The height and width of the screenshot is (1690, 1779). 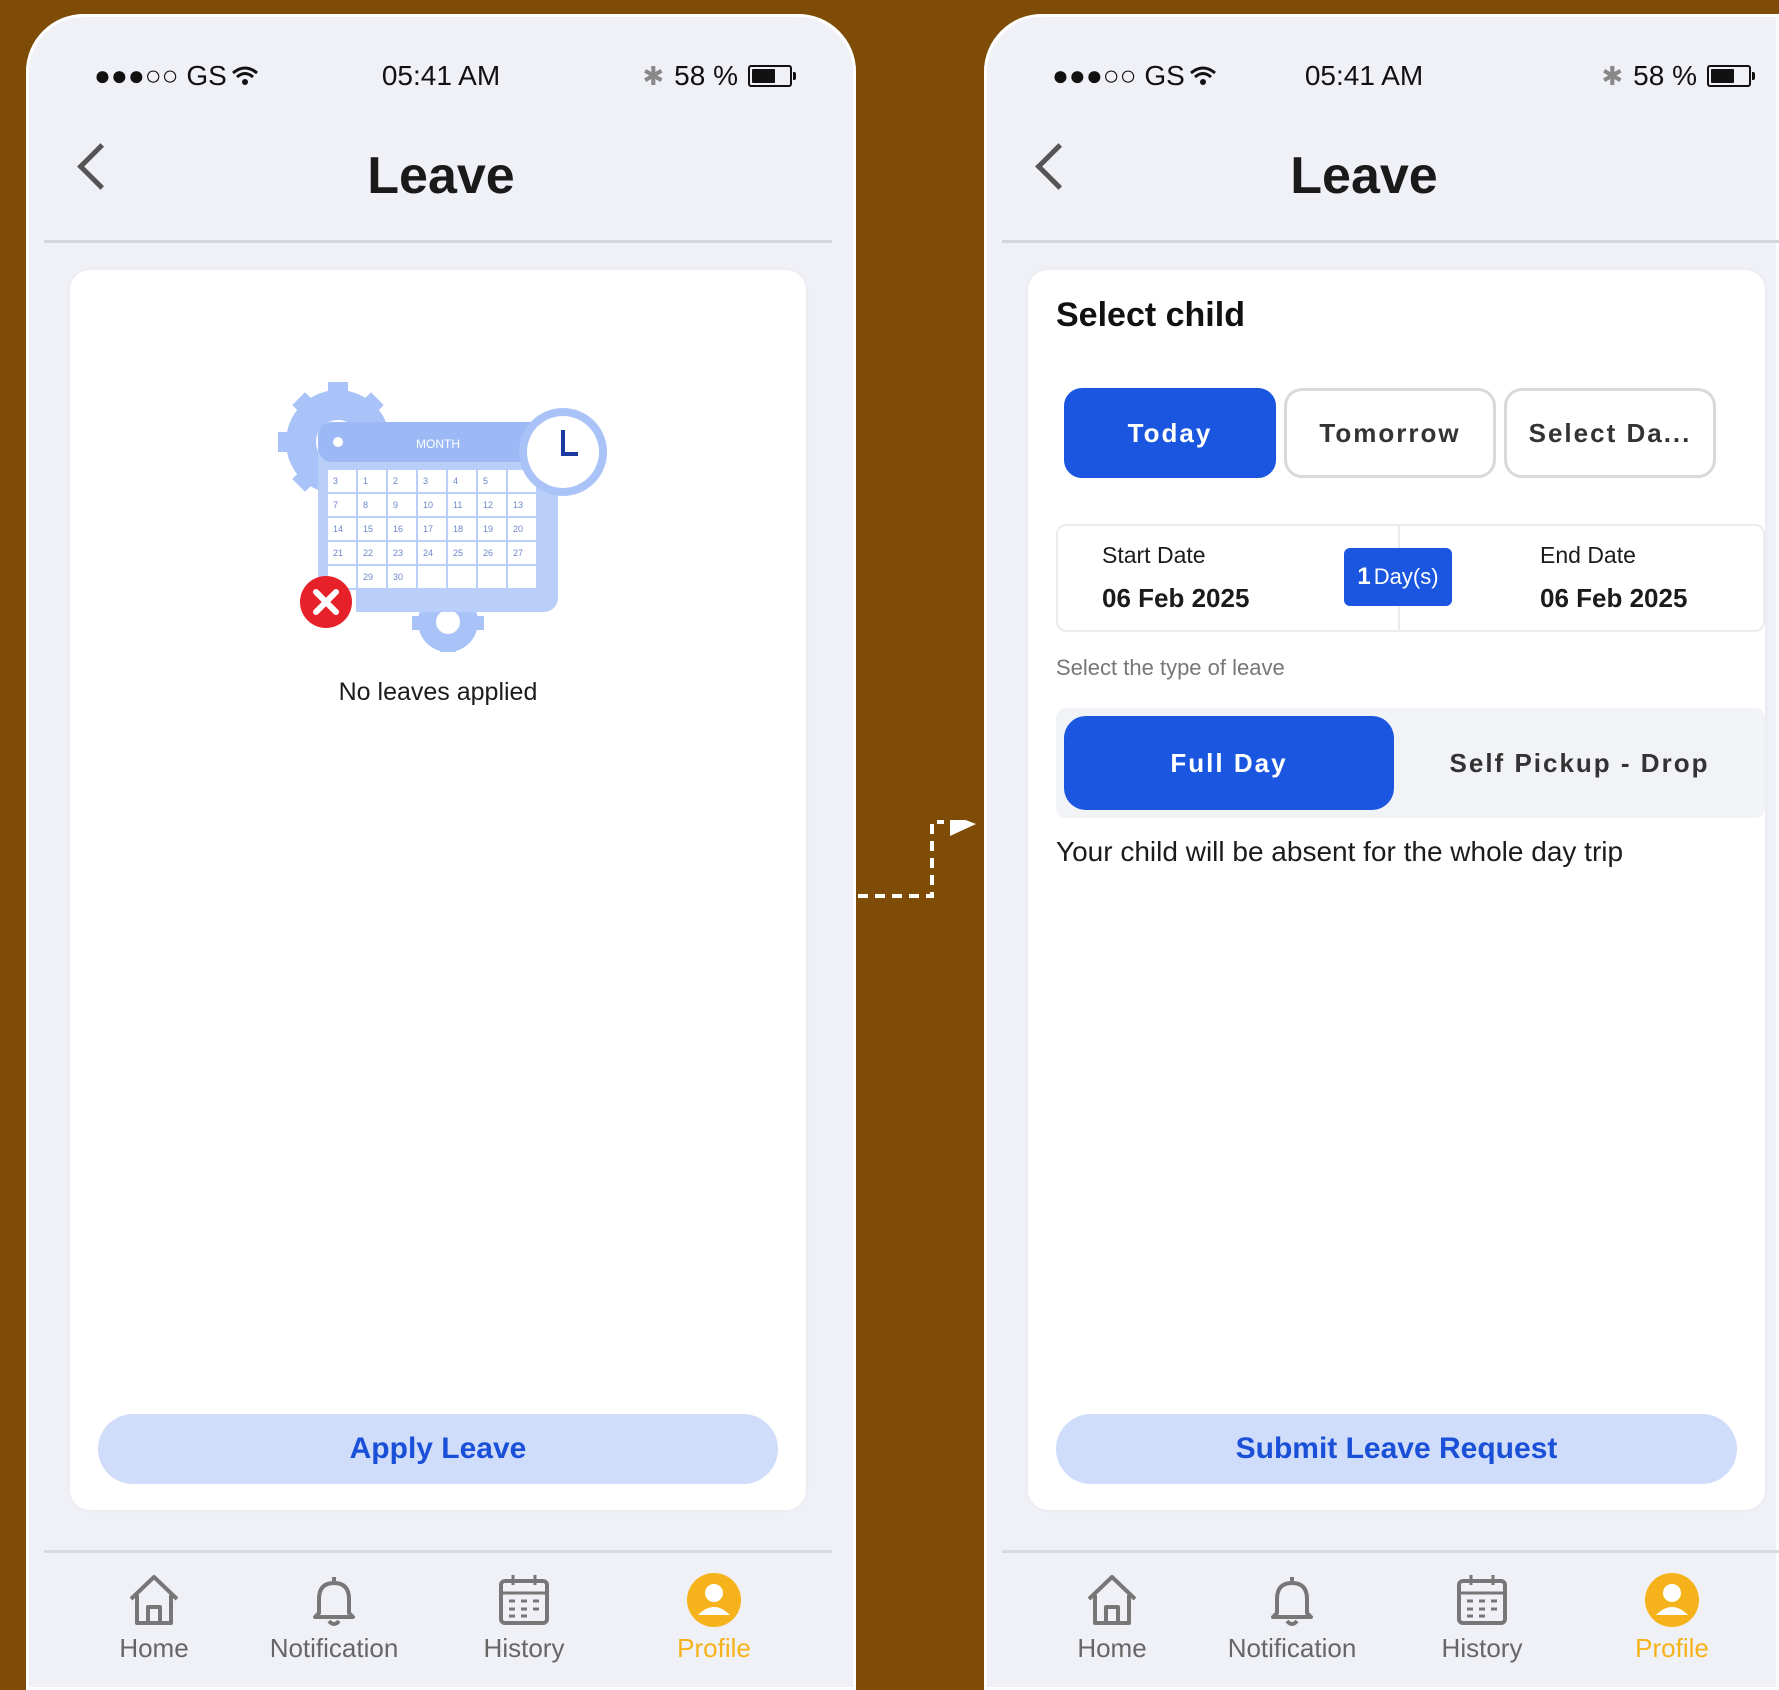 I want to click on calendar-day: 21, so click(x=338, y=553).